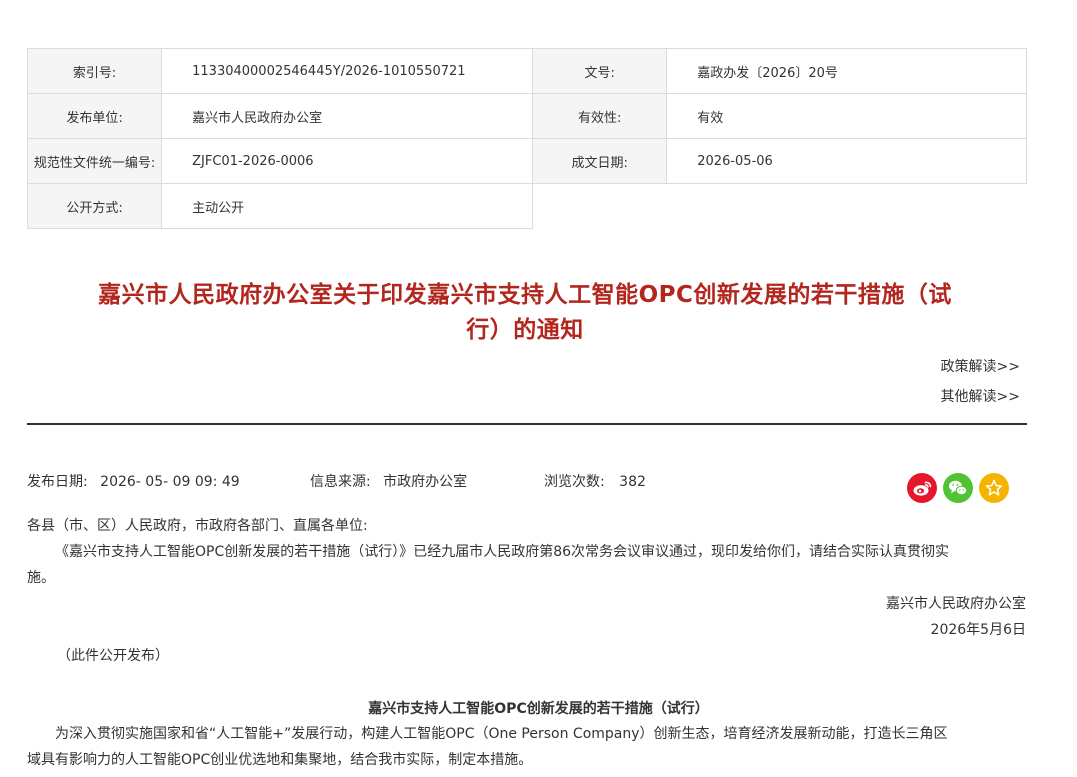  Describe the element at coordinates (525, 330) in the screenshot. I see `title-line-2: 行）的通知` at that location.